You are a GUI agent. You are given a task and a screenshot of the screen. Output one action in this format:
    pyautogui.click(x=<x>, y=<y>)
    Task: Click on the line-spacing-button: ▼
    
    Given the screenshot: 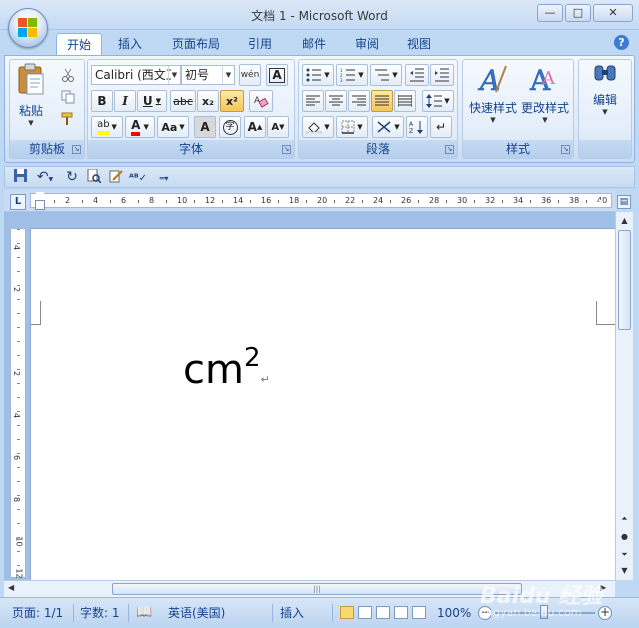 What is the action you would take?
    pyautogui.click(x=438, y=101)
    